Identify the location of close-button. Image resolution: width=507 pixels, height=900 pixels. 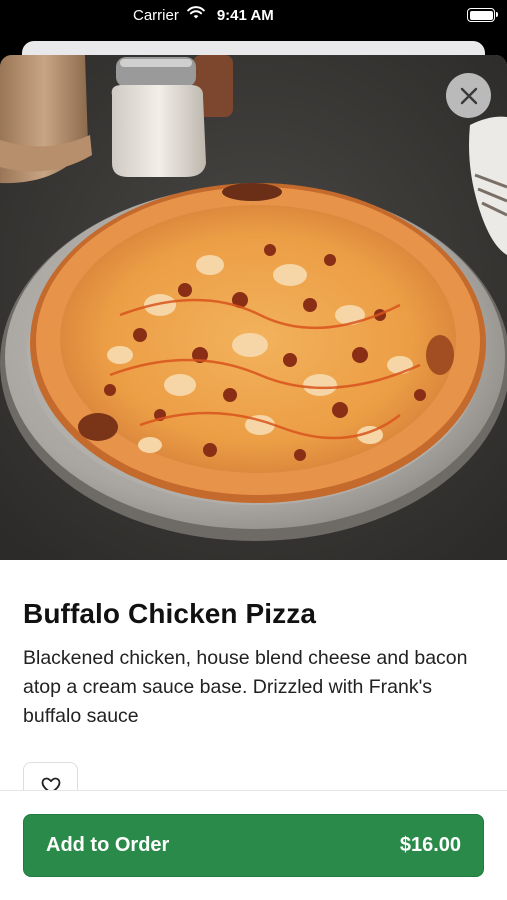
(468, 95).